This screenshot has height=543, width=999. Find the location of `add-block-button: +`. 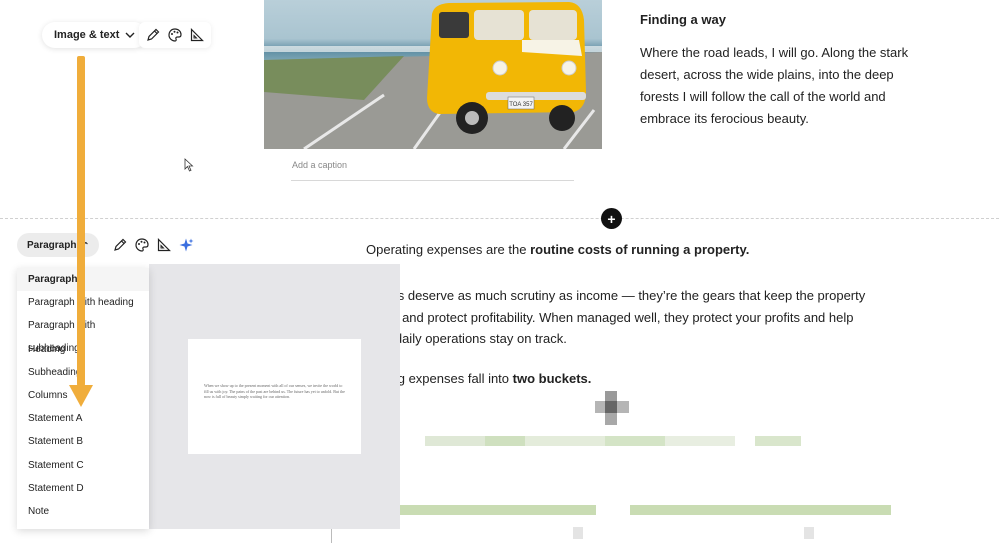

add-block-button: + is located at coordinates (611, 218).